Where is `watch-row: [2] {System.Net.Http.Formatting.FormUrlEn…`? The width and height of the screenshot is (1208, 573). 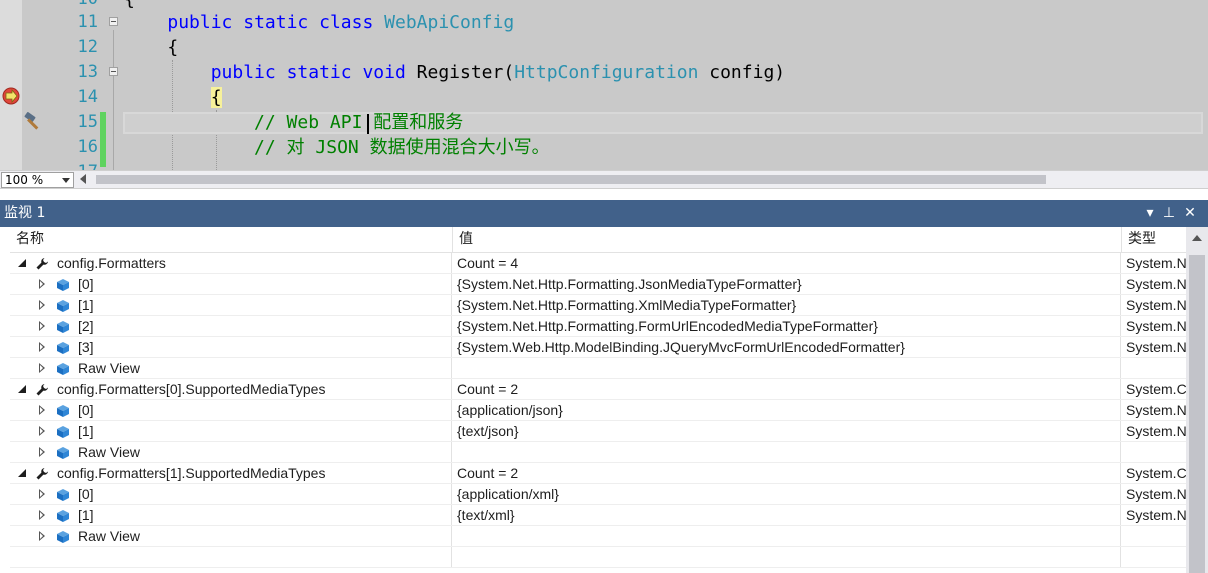
watch-row: [2] {System.Net.Http.Formatting.FormUrlEn… is located at coordinates (598, 326).